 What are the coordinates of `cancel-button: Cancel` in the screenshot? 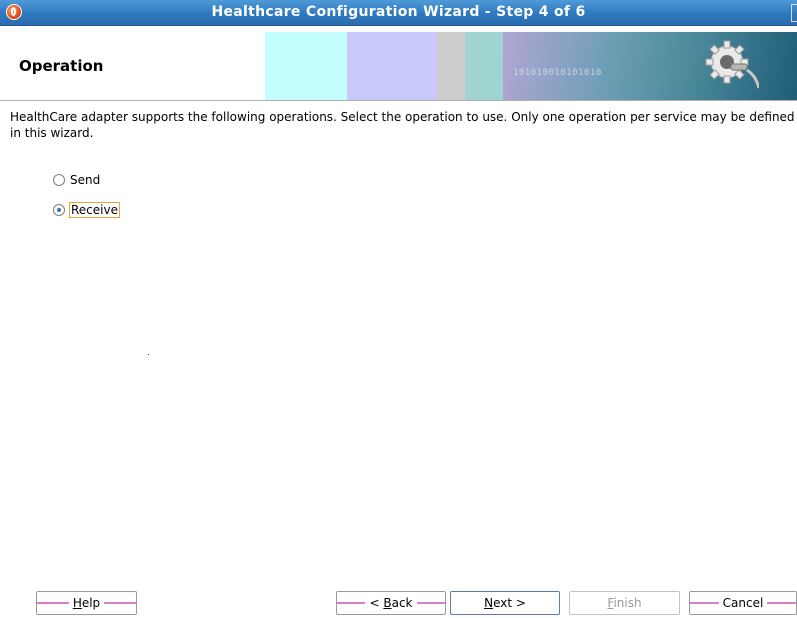 It's located at (743, 603).